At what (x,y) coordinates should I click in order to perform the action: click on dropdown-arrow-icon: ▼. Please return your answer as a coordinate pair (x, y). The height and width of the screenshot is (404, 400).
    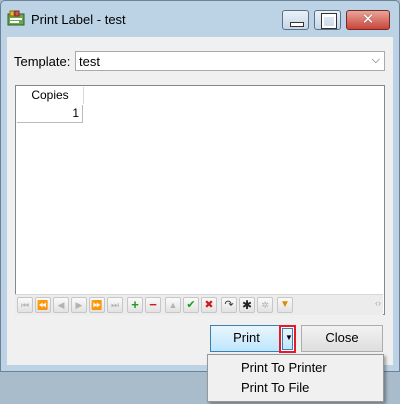
    Looking at the image, I should click on (289, 337).